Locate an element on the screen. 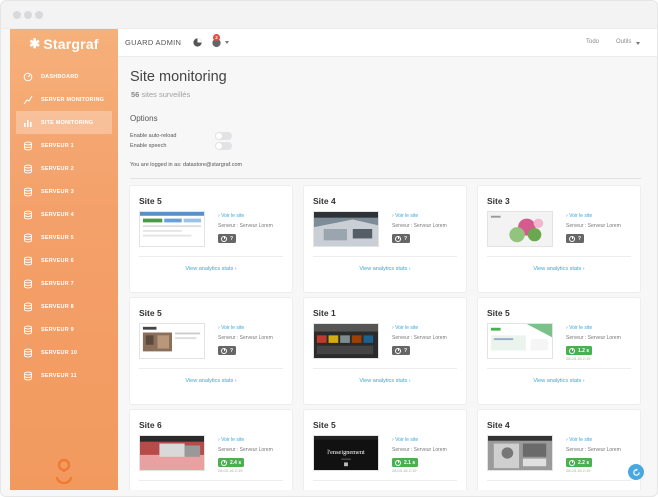  sidebar-item-serveur-9: SERVEUR 9 is located at coordinates (64, 329).